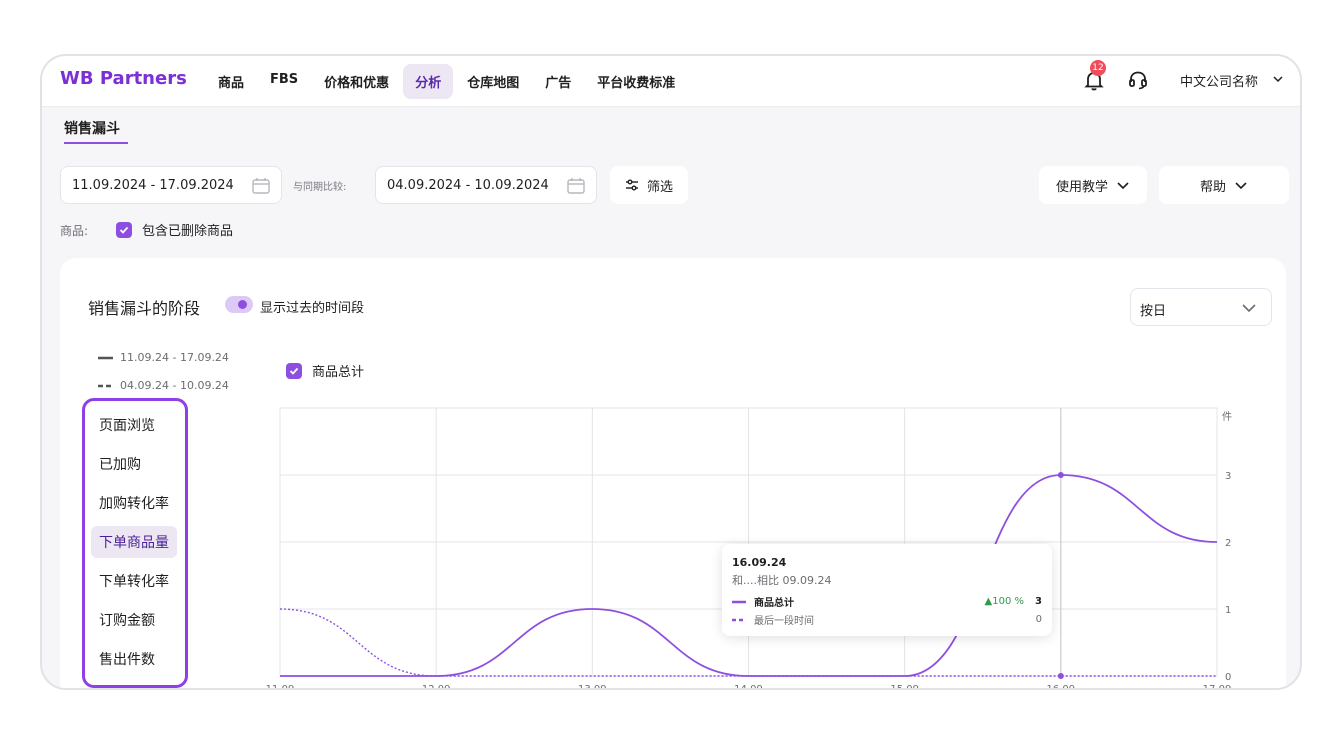 The image size is (1344, 745). What do you see at coordinates (1138, 80) in the screenshot?
I see `headset-icon` at bounding box center [1138, 80].